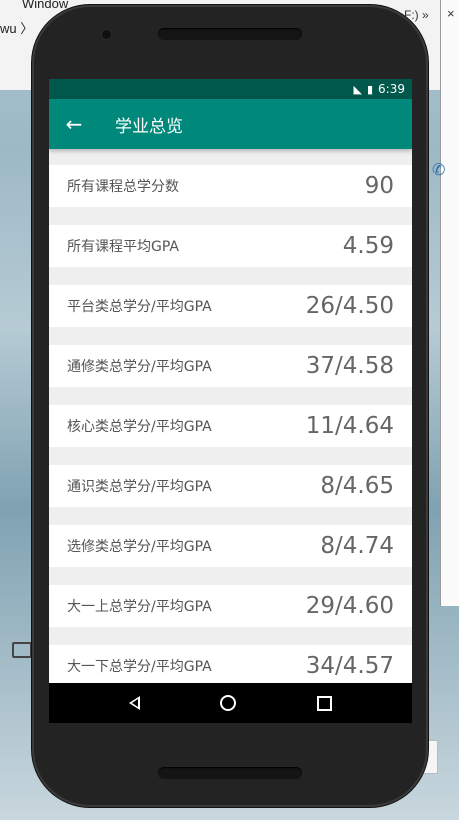  Describe the element at coordinates (357, 486) in the screenshot. I see `list-item-value: 8/4.65` at that location.